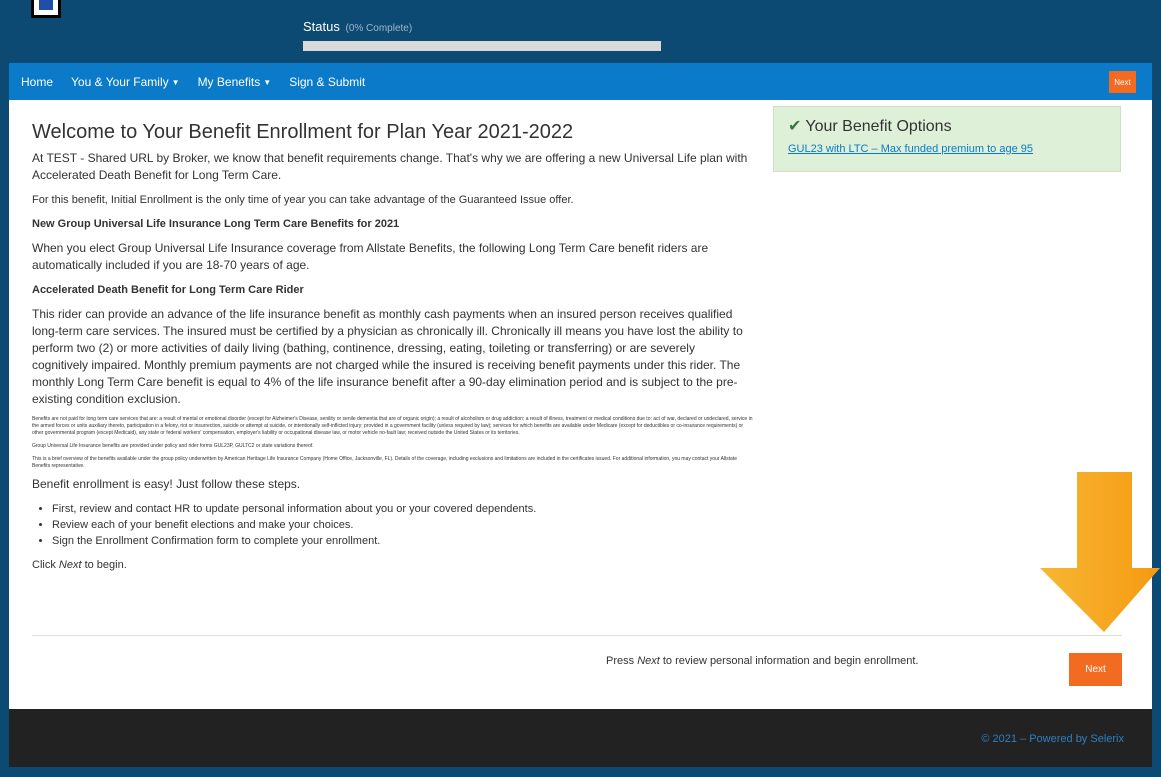 The image size is (1161, 777). I want to click on click-next-em: Next, so click(70, 565).